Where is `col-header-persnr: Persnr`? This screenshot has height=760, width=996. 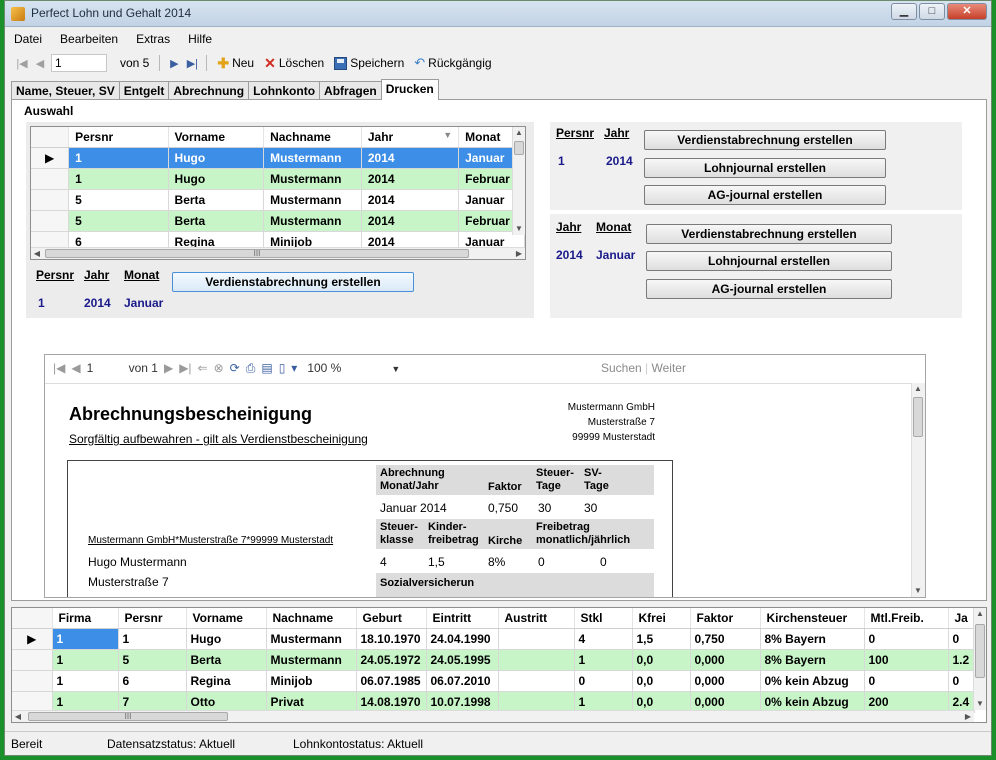 col-header-persnr: Persnr is located at coordinates (118, 137).